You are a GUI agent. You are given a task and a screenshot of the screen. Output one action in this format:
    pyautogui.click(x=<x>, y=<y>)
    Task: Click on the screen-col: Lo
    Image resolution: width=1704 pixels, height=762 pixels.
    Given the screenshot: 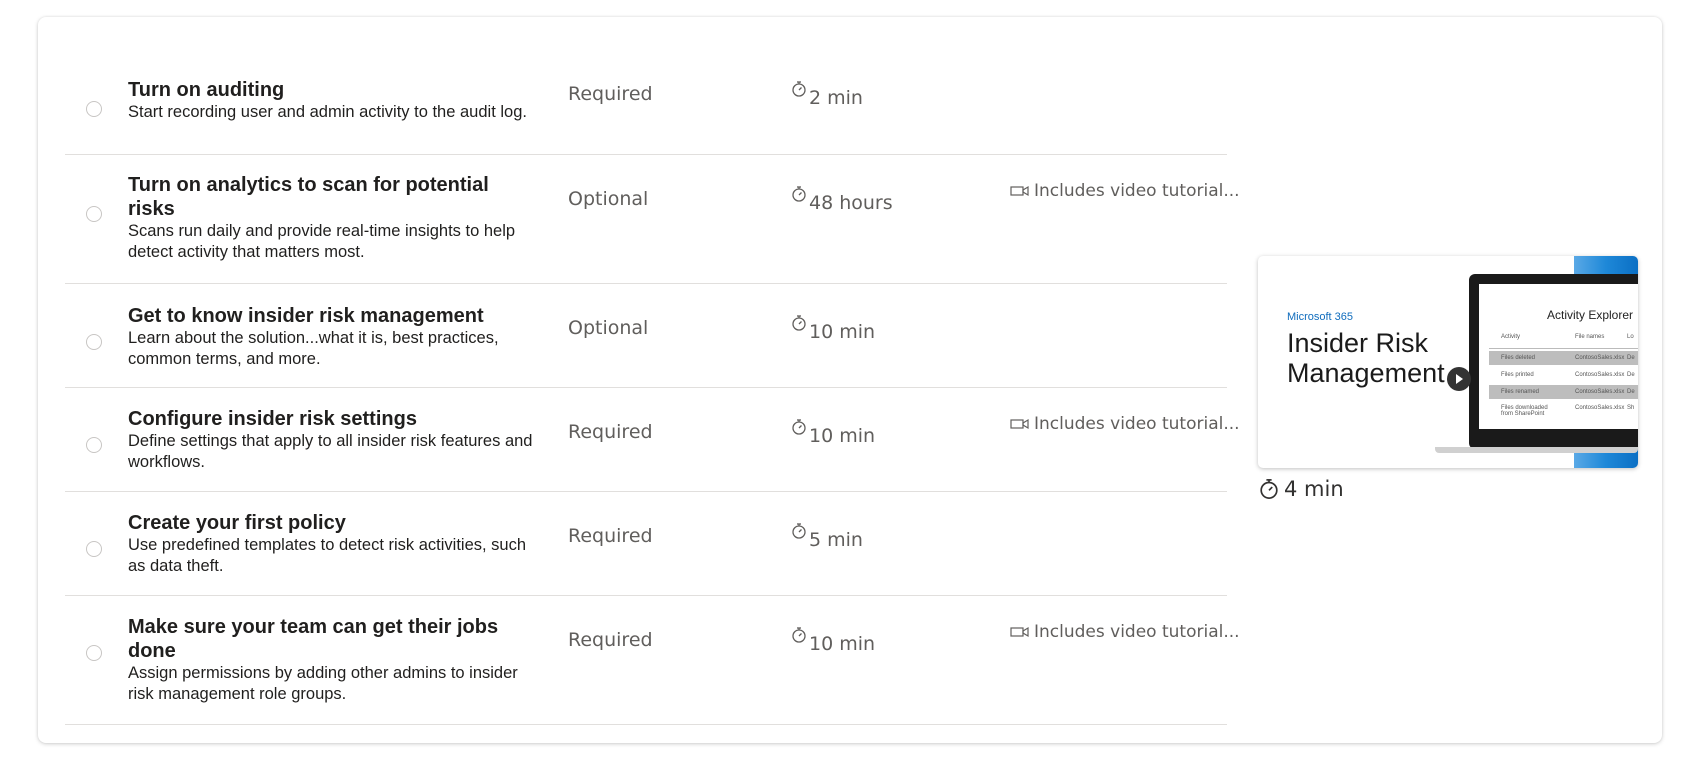 What is the action you would take?
    pyautogui.click(x=1630, y=337)
    